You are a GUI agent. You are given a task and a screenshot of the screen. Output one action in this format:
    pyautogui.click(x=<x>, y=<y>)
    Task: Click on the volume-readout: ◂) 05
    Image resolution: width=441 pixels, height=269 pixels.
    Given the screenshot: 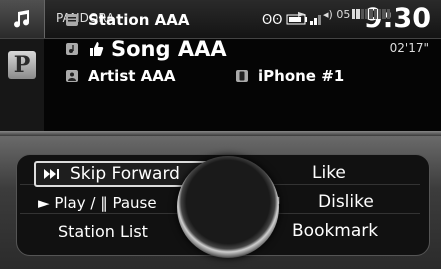 What is the action you would take?
    pyautogui.click(x=336, y=14)
    